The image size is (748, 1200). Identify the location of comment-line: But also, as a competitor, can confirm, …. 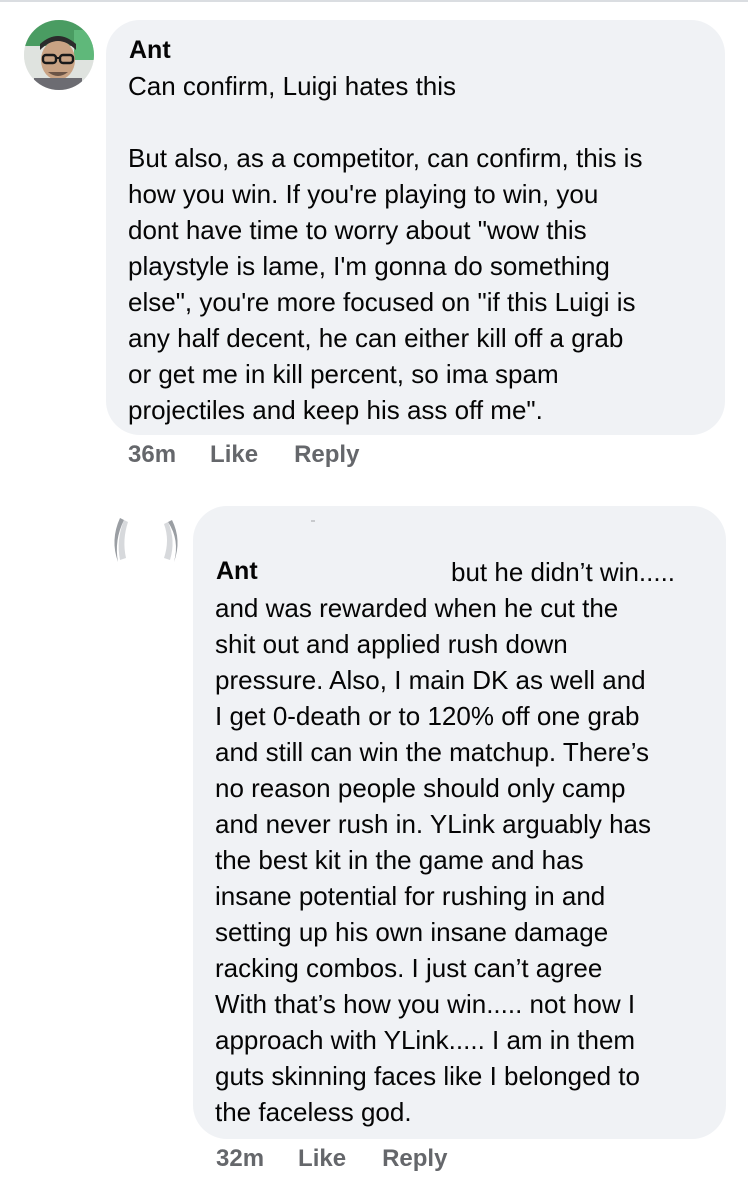
(385, 158).